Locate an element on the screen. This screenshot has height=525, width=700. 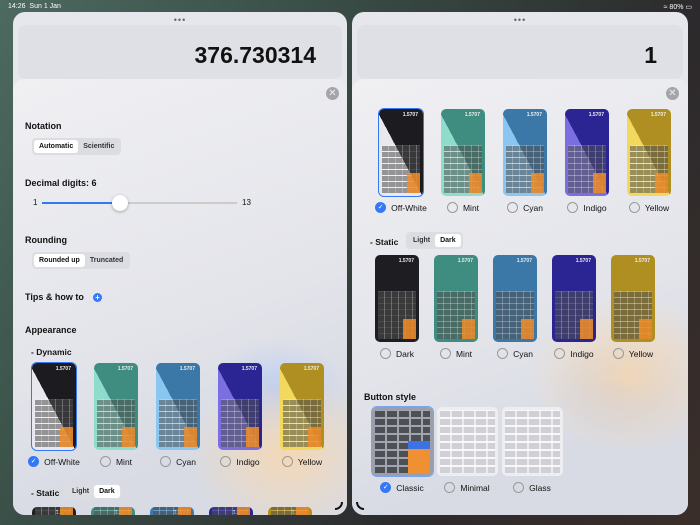
theme-option-yellow: 1.5707 is located at coordinates (290, 511).